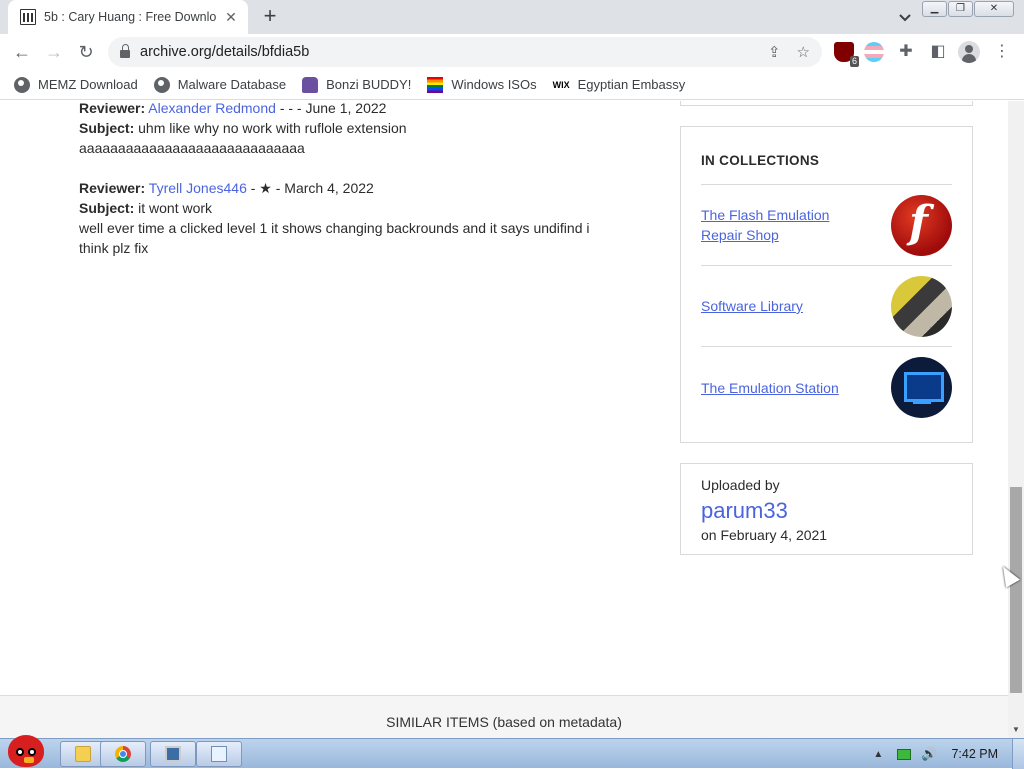  Describe the element at coordinates (740, 485) in the screenshot. I see `uploaded-by-label: Uploaded by` at that location.